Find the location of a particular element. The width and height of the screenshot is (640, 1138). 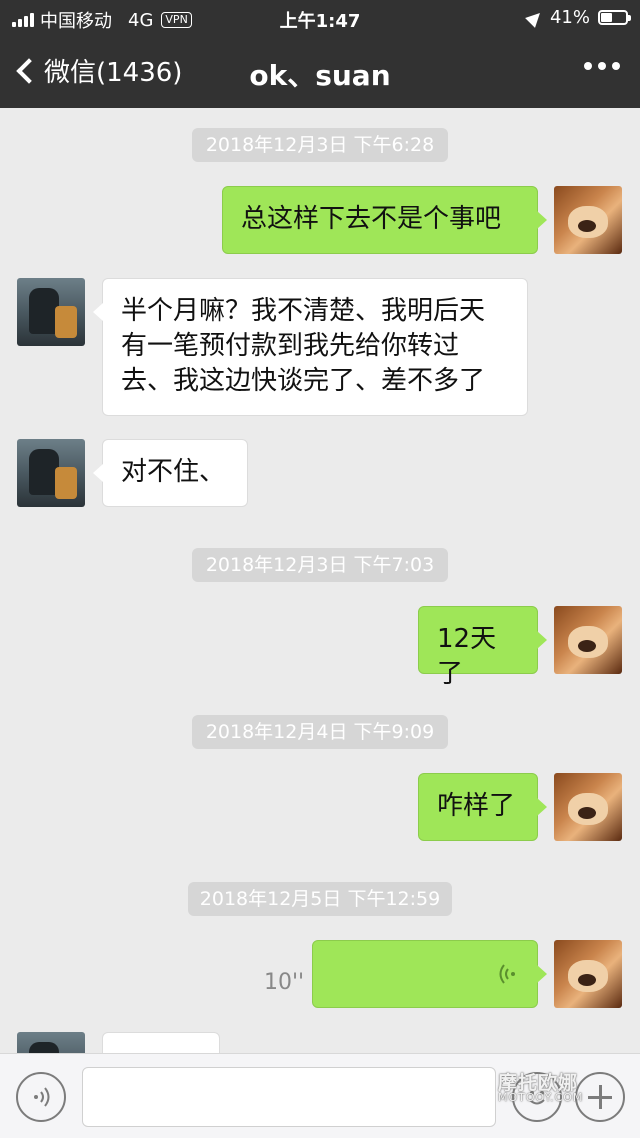

message-input is located at coordinates (289, 1097).